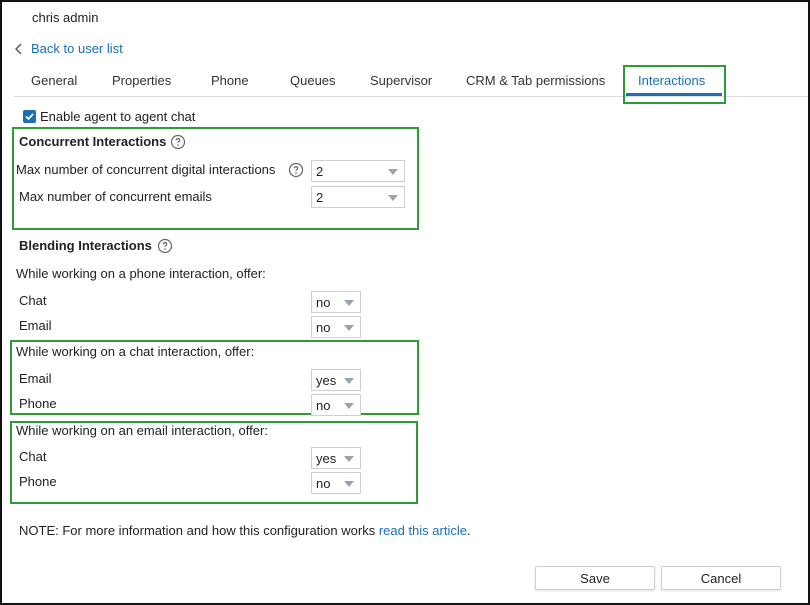 This screenshot has width=810, height=605. Describe the element at coordinates (336, 405) in the screenshot. I see `chat-phone-select: no` at that location.